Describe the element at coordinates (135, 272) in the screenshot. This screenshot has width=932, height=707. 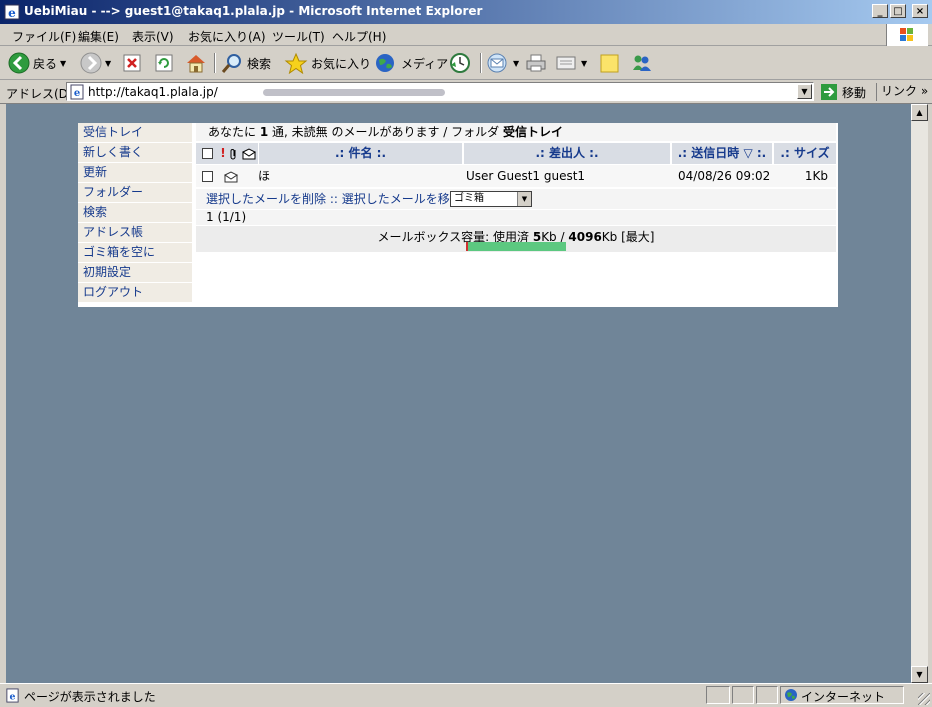
I see `sidebar-item-preferences: 初期設定` at that location.